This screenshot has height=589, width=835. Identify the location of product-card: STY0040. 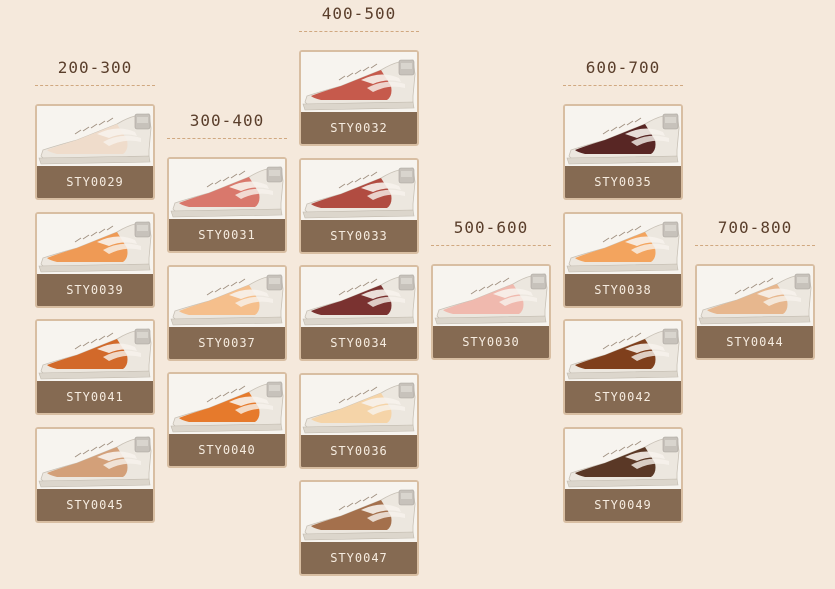
(227, 420).